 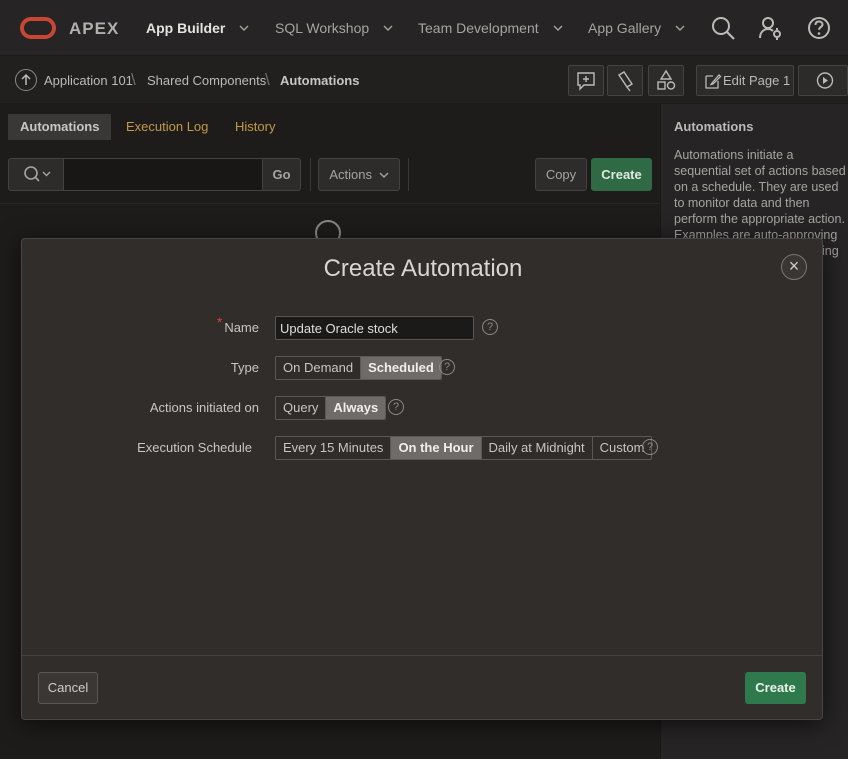 I want to click on actions-label: Actions, so click(x=350, y=174).